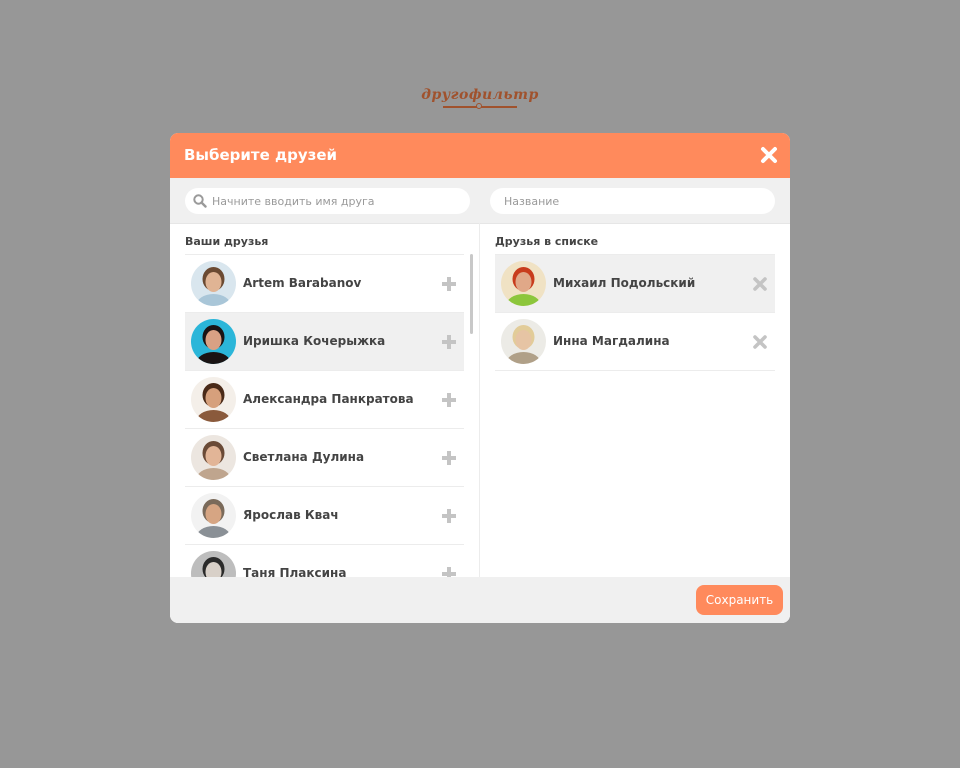 The image size is (960, 768). What do you see at coordinates (480, 201) in the screenshot?
I see `search-bar` at bounding box center [480, 201].